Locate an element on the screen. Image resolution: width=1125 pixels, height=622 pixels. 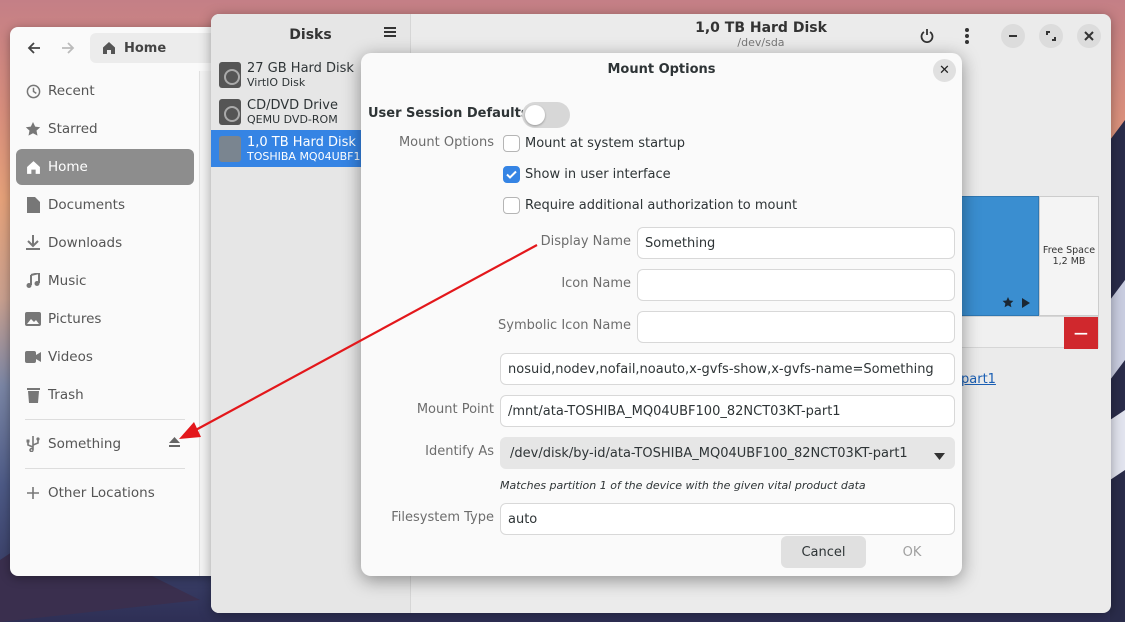
cancel-button: Cancel is located at coordinates (823, 552).